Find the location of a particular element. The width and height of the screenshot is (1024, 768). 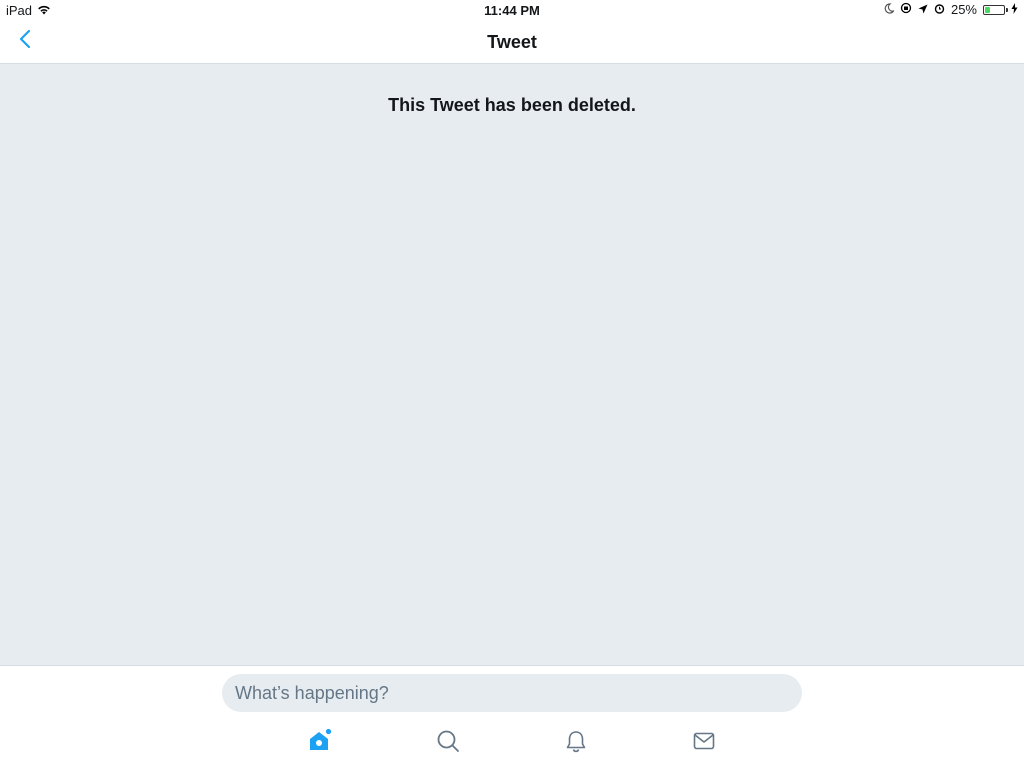

home-icon is located at coordinates (320, 743).